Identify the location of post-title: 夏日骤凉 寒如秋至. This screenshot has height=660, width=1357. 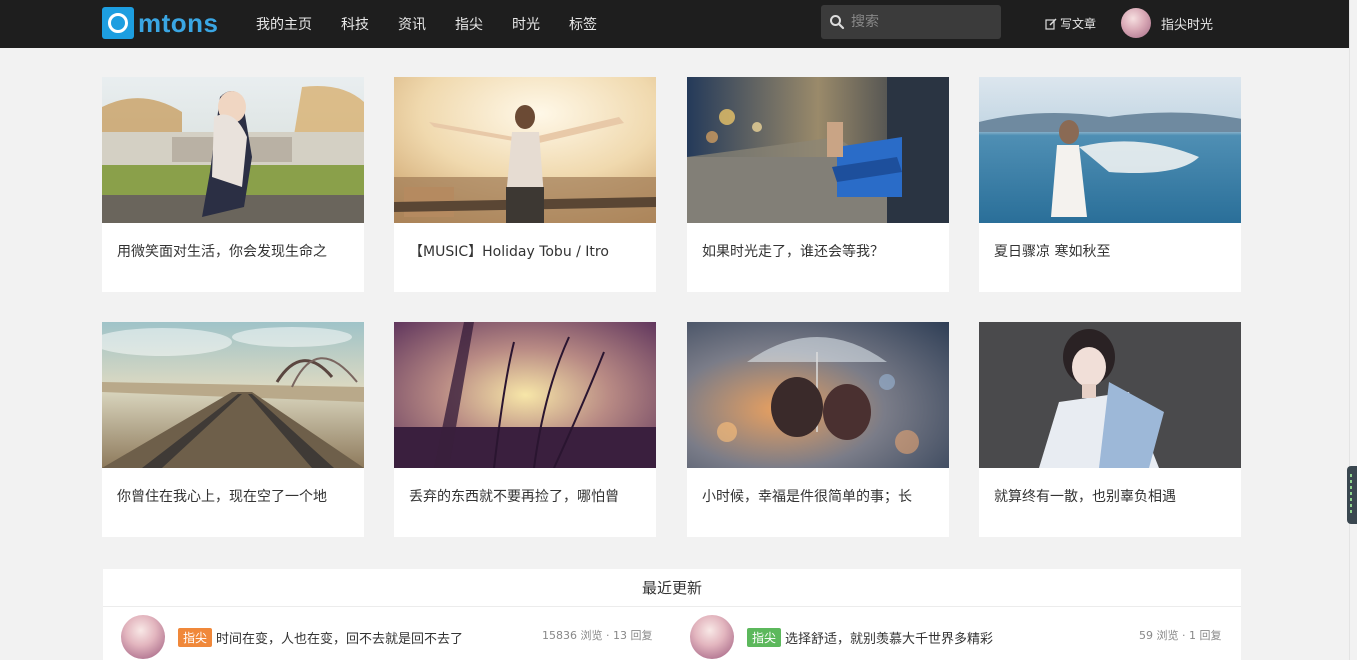
(1111, 251).